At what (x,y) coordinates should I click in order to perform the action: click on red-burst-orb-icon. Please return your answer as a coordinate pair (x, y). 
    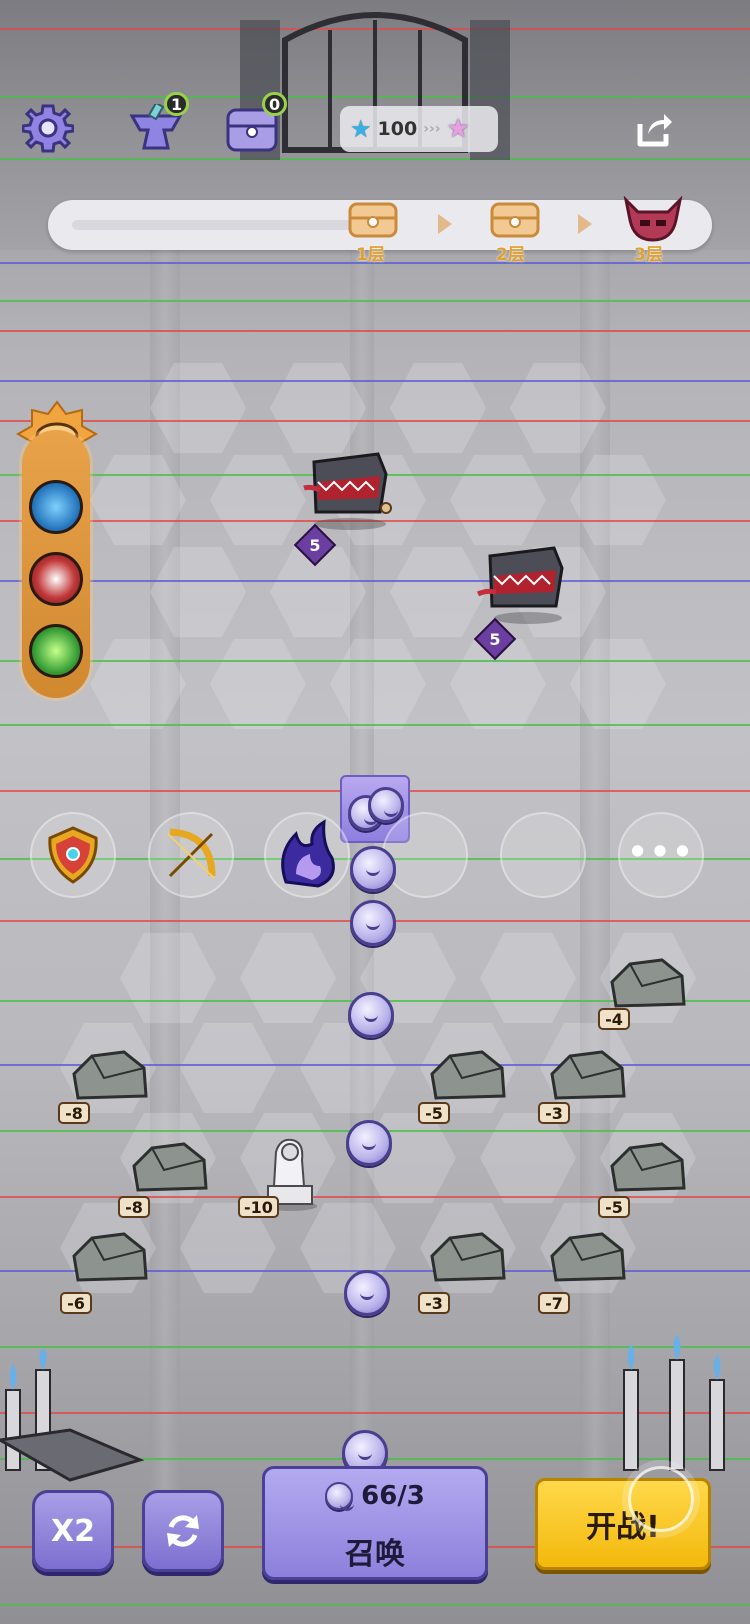
    Looking at the image, I should click on (56, 579).